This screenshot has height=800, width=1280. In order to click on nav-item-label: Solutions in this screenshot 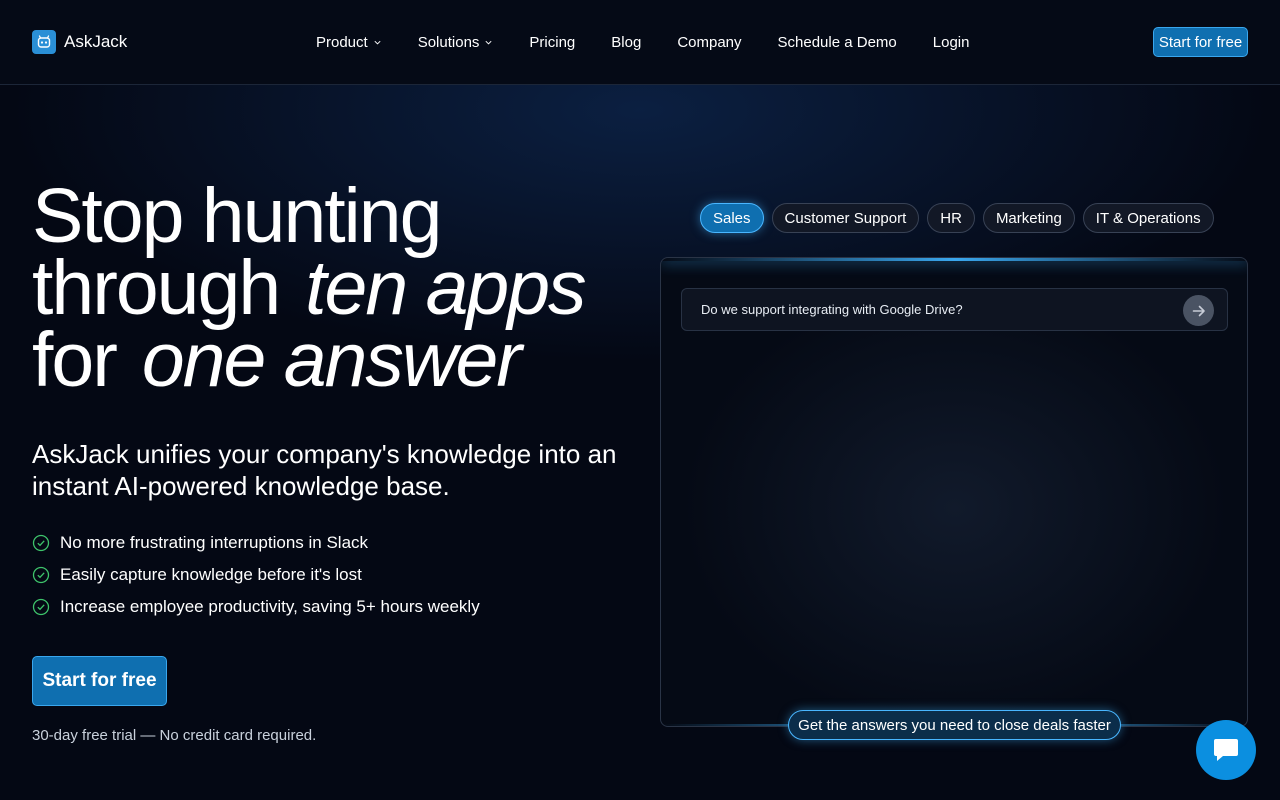, I will do `click(448, 42)`.